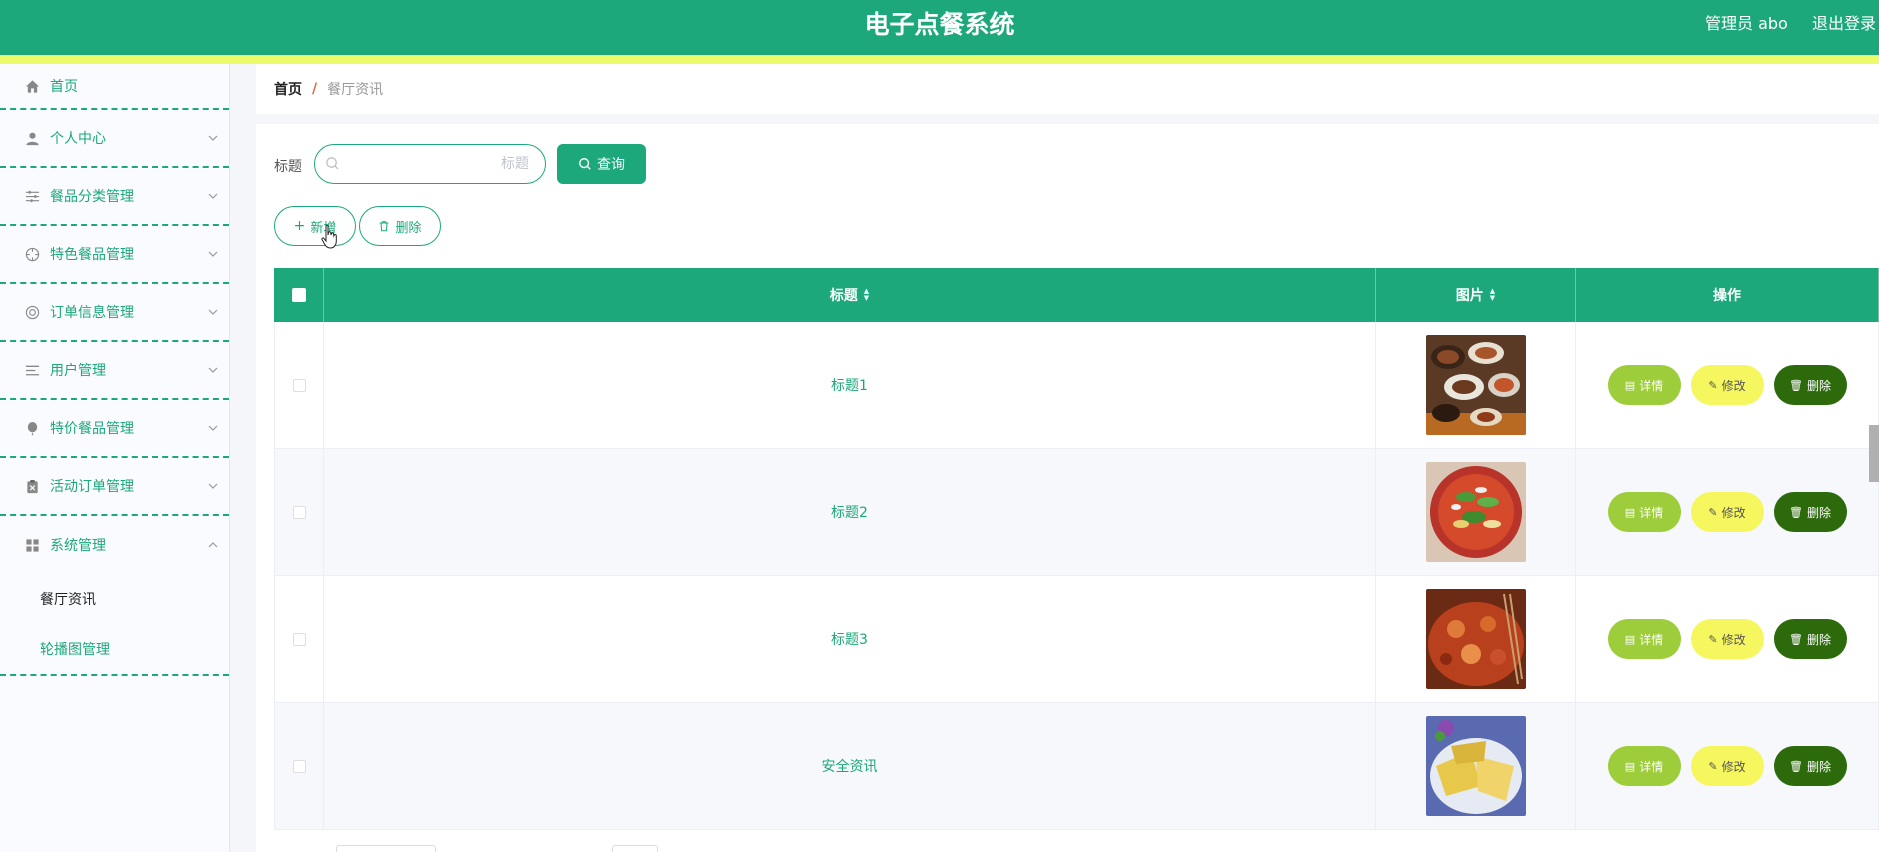 This screenshot has width=1879, height=852. Describe the element at coordinates (1844, 22) in the screenshot. I see `logout-link: 退出登录` at that location.